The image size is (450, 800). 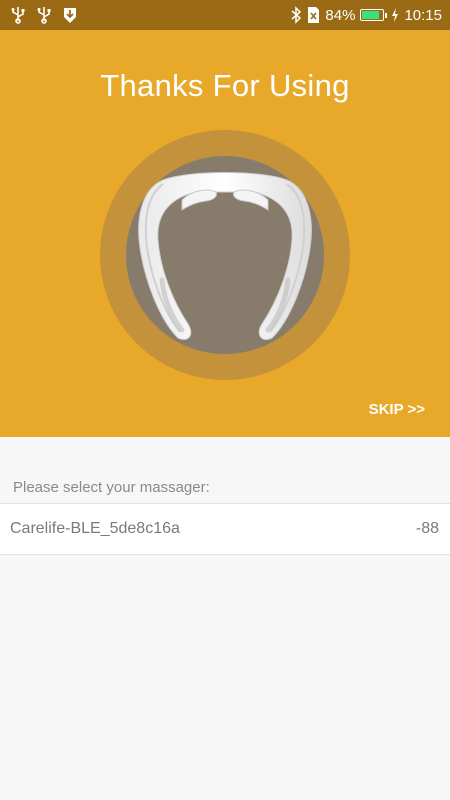 I want to click on device-list: Carelife-BLE_5de8c16a -88, so click(x=225, y=529).